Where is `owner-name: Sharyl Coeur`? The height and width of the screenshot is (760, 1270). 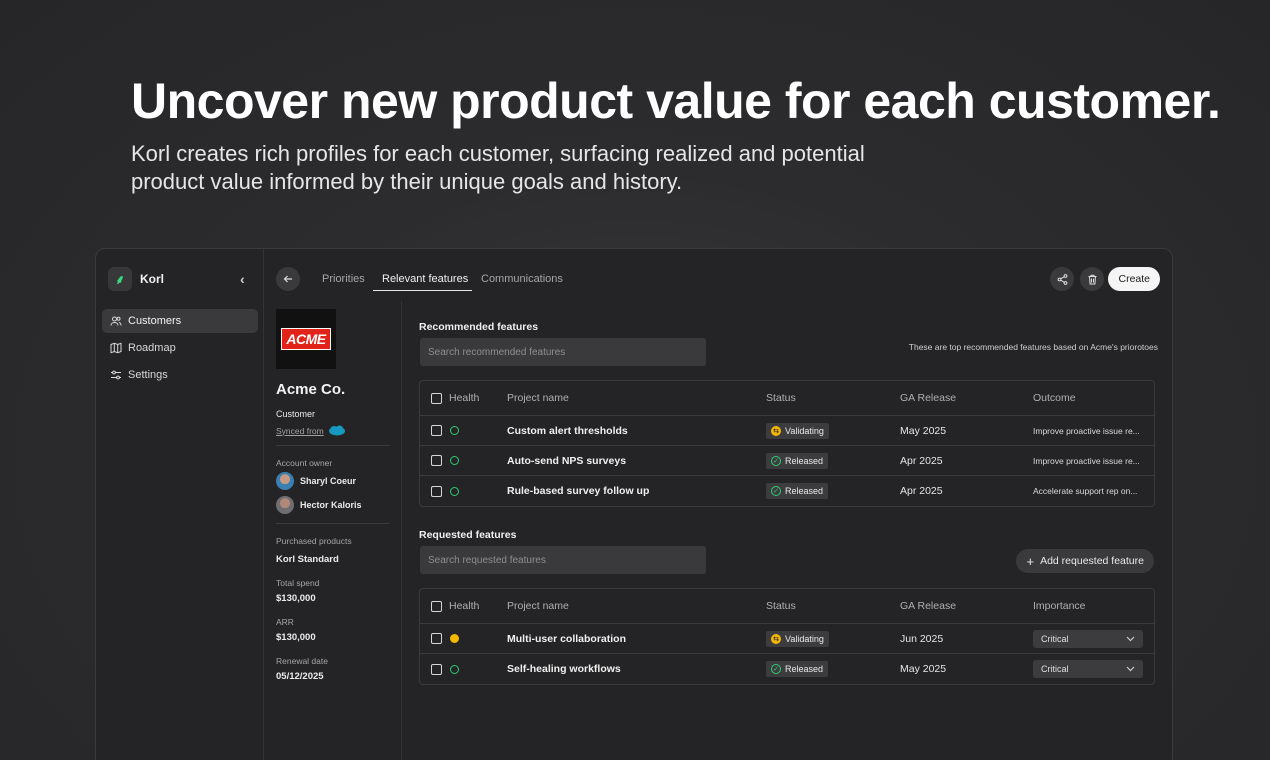
owner-name: Sharyl Coeur is located at coordinates (328, 481).